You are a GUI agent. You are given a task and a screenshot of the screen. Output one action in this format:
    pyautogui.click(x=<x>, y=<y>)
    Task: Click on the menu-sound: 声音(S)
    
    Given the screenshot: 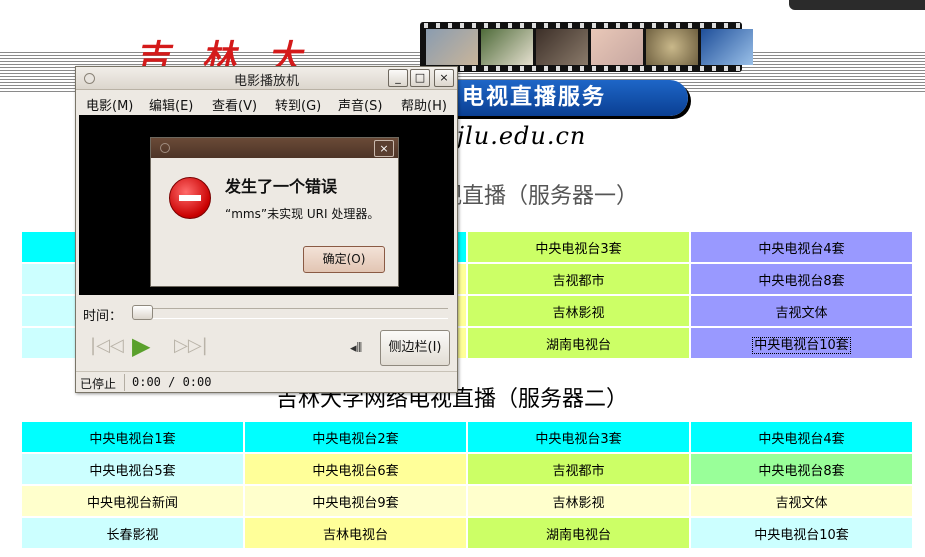 What is the action you would take?
    pyautogui.click(x=360, y=104)
    